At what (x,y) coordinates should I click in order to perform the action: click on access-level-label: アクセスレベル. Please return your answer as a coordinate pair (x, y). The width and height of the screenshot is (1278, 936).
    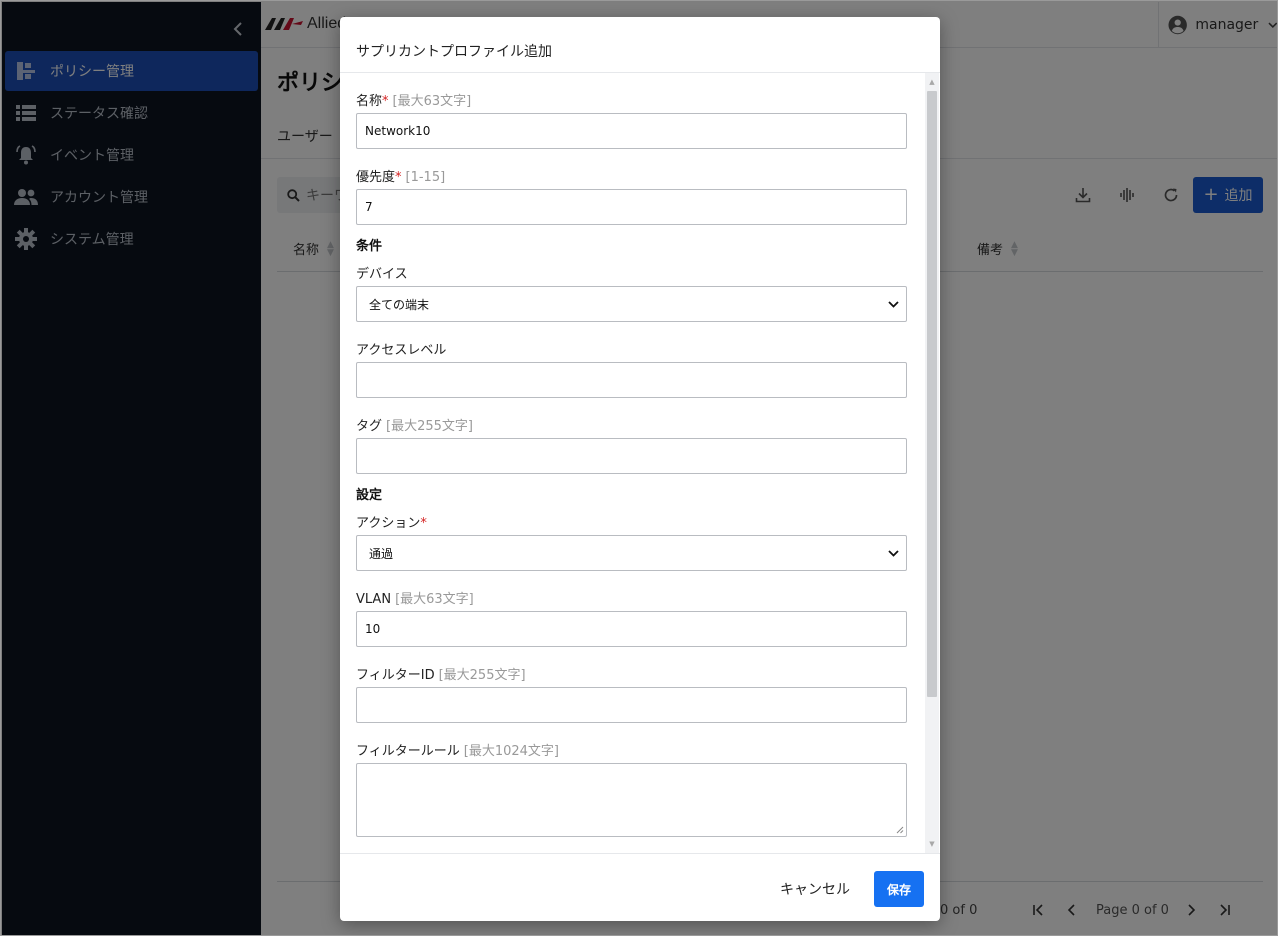
    Looking at the image, I should click on (401, 350).